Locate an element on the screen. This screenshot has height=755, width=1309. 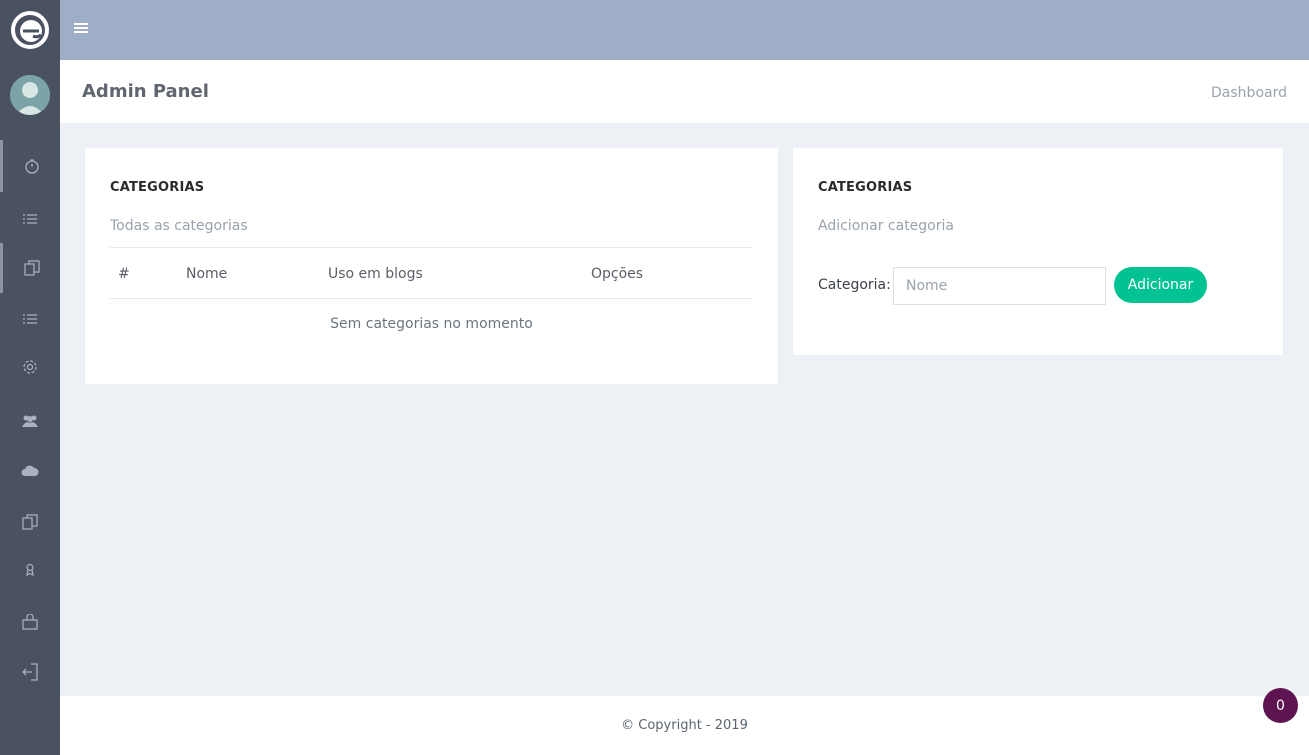
menu-toggle-icon is located at coordinates (81, 29).